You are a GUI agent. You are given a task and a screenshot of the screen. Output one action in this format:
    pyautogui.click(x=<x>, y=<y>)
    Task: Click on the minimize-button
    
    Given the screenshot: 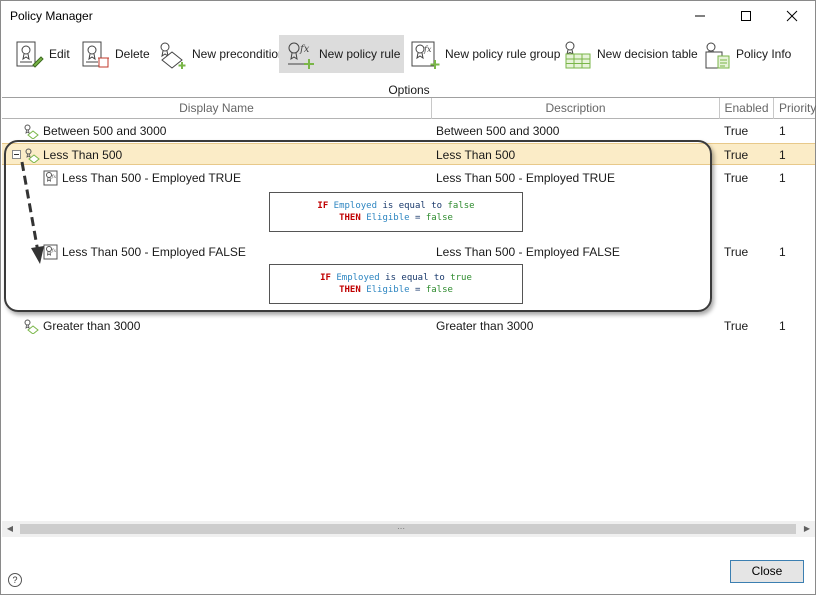 What is the action you would take?
    pyautogui.click(x=700, y=16)
    